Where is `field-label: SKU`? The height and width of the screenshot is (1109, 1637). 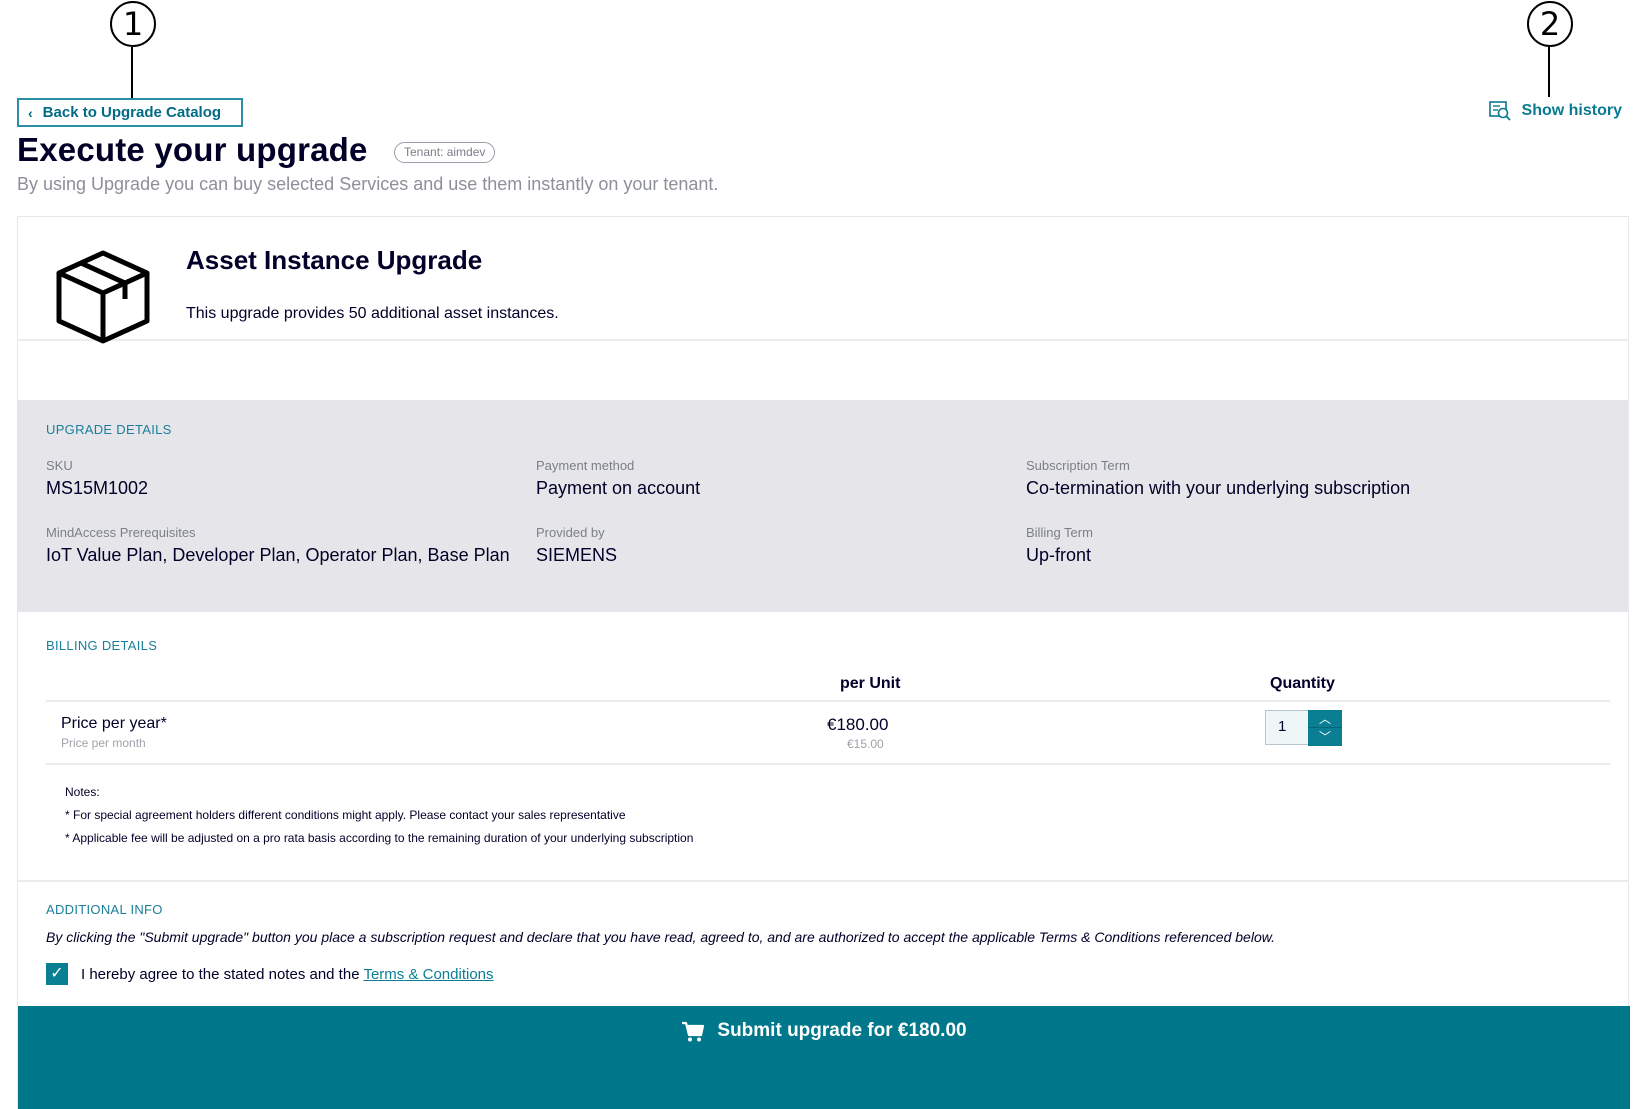
field-label: SKU is located at coordinates (59, 465).